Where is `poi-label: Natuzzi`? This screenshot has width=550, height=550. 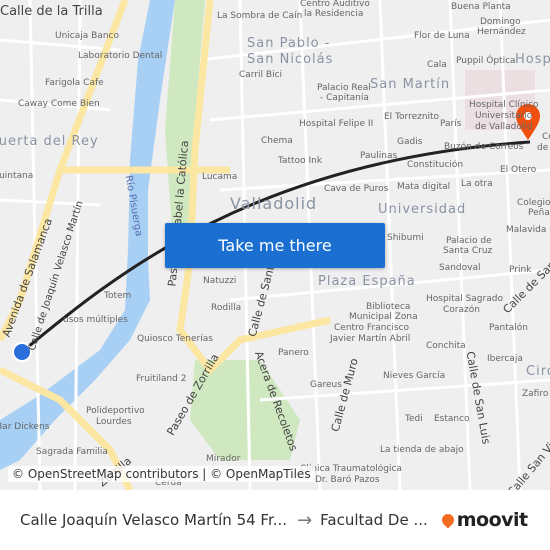
poi-label: Natuzzi is located at coordinates (220, 281).